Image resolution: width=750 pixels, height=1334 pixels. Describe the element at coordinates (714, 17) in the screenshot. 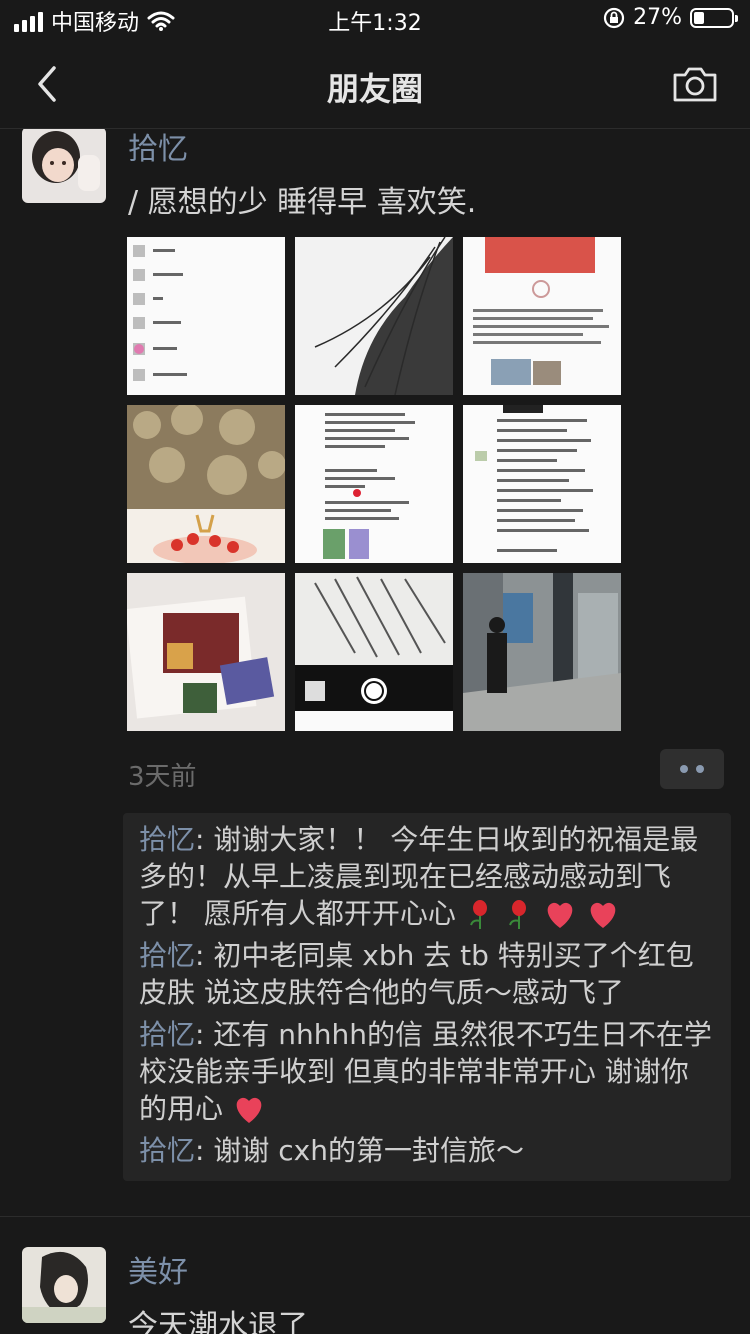

I see `battery-icon` at that location.